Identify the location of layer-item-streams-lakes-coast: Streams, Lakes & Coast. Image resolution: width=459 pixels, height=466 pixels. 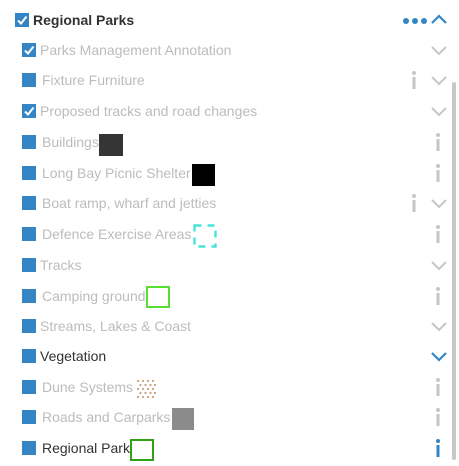
(226, 326).